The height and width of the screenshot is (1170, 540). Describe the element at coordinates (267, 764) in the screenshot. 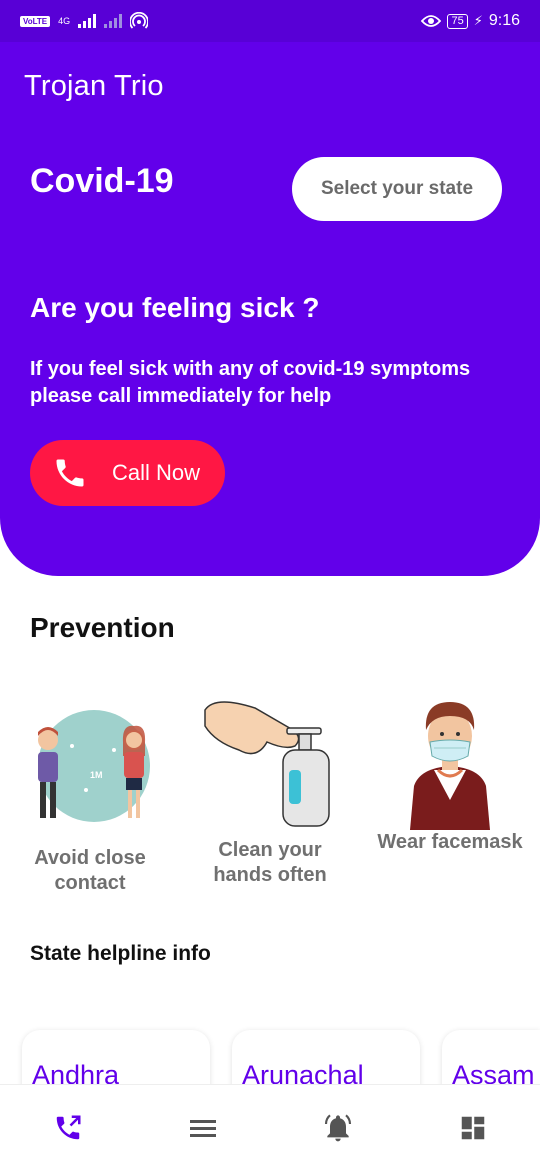

I see `hand-sanitizer-illustration` at that location.